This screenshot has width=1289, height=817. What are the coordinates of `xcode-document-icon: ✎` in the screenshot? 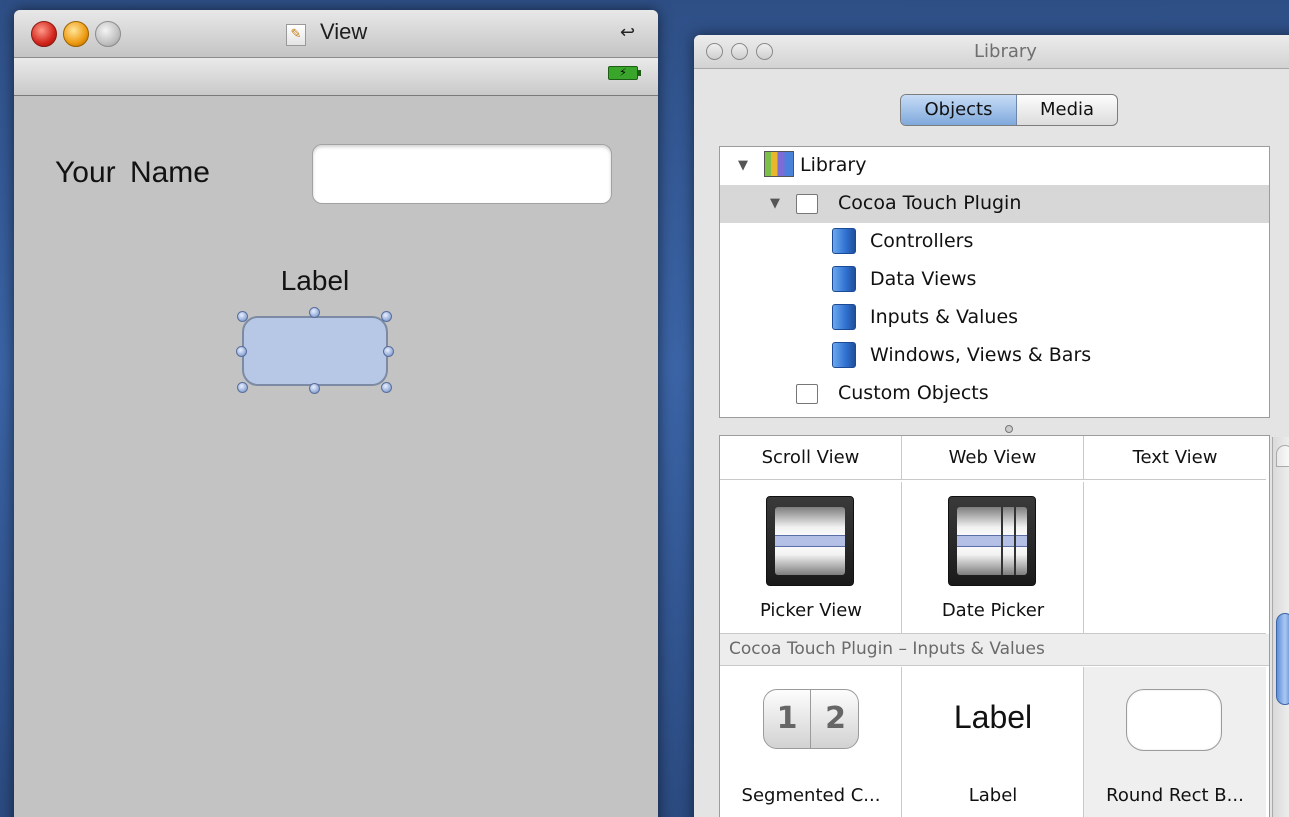 It's located at (296, 35).